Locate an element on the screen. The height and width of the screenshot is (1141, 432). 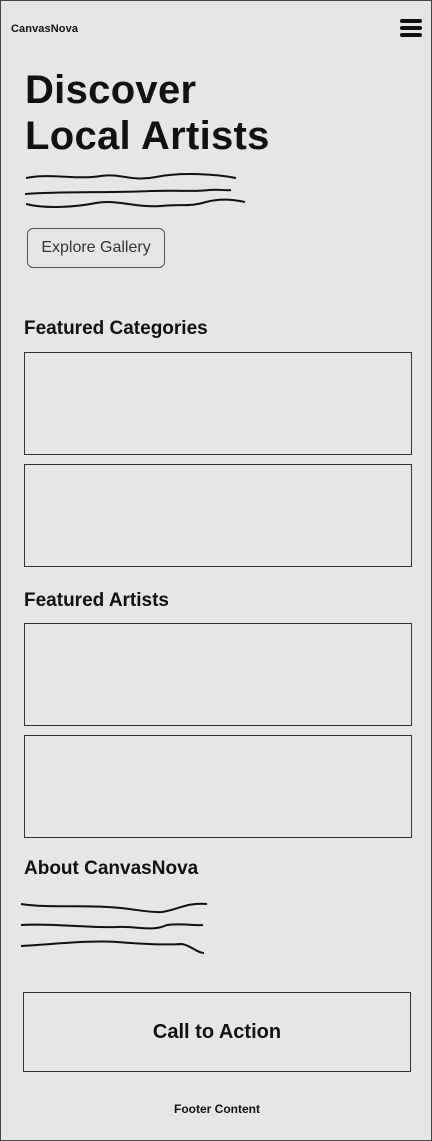
hero-title: Discover Local Artists is located at coordinates (147, 113).